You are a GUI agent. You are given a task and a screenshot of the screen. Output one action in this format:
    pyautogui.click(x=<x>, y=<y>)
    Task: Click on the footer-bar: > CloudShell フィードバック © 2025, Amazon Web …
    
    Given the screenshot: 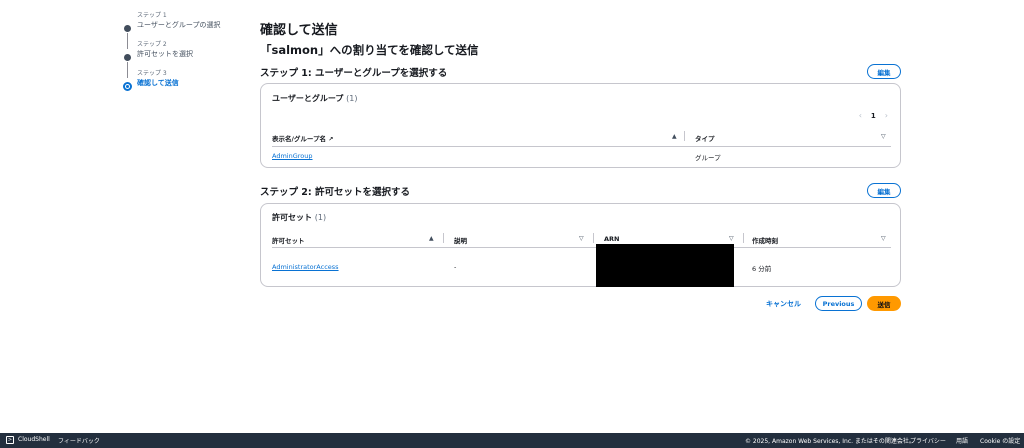 What is the action you would take?
    pyautogui.click(x=512, y=440)
    